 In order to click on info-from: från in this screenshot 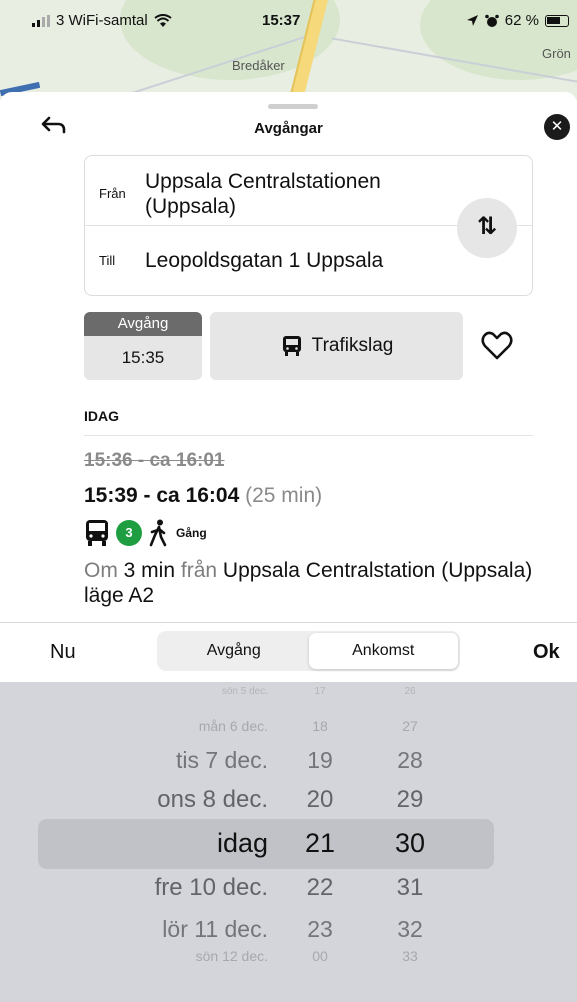, I will do `click(199, 570)`.